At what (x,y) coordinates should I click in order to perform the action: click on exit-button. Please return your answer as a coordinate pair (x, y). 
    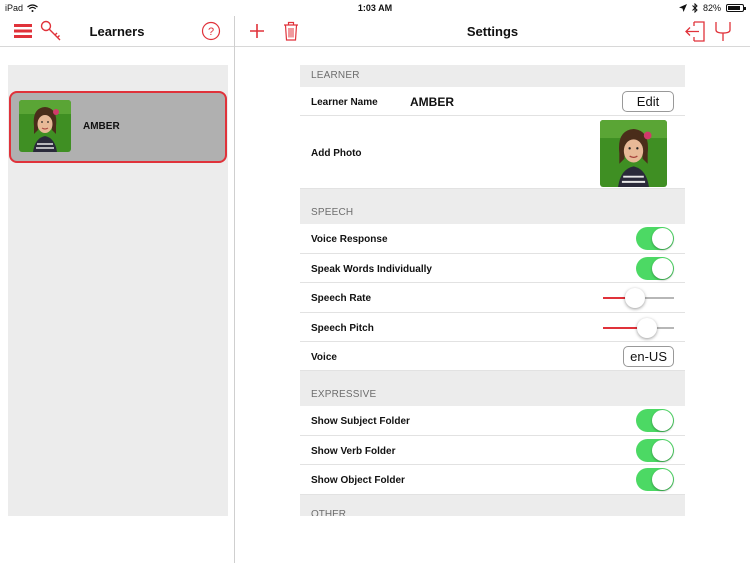
    Looking at the image, I should click on (695, 31).